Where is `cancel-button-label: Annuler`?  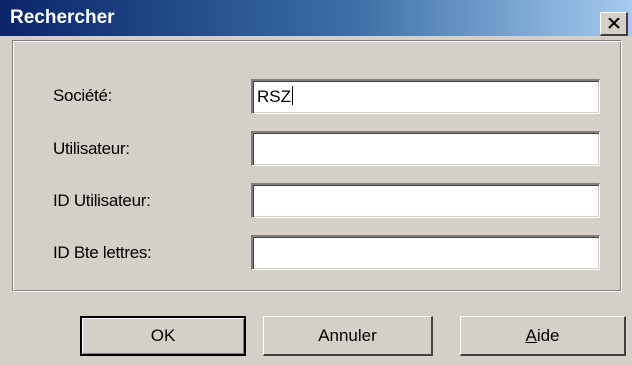 cancel-button-label: Annuler is located at coordinates (347, 335).